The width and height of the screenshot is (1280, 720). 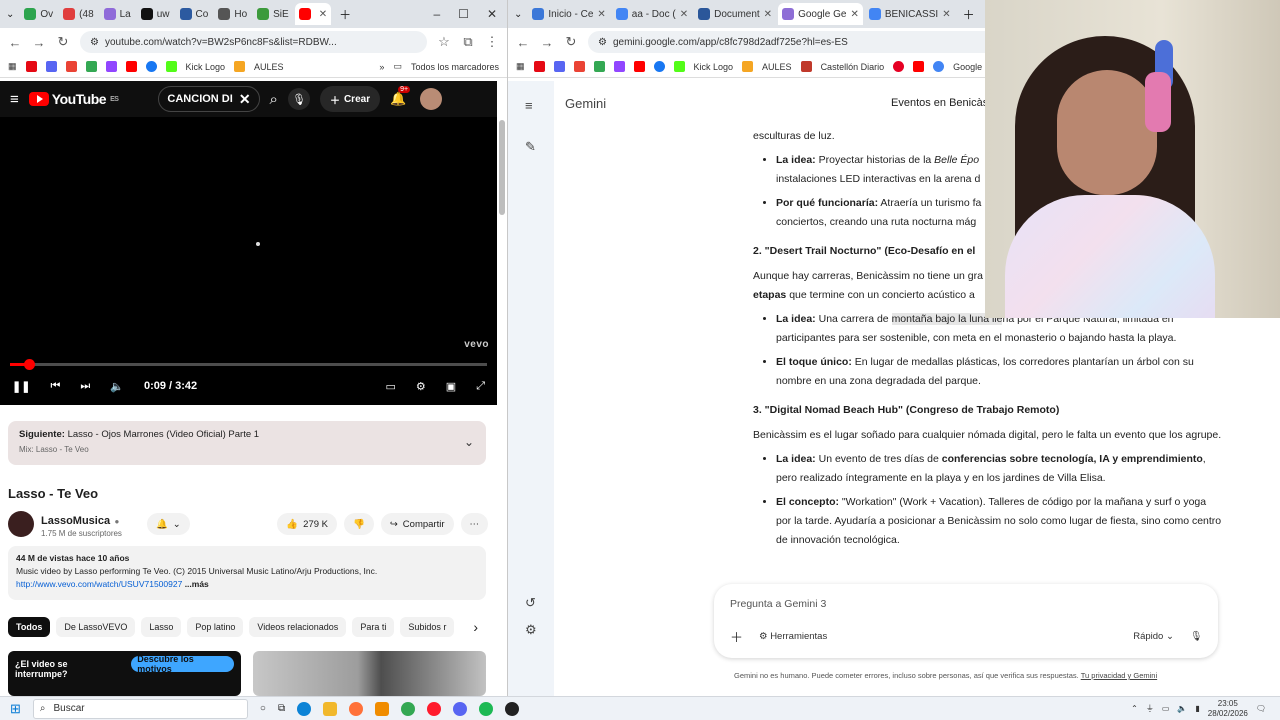 What do you see at coordinates (967, 67) in the screenshot?
I see `bookmark-google: Google` at bounding box center [967, 67].